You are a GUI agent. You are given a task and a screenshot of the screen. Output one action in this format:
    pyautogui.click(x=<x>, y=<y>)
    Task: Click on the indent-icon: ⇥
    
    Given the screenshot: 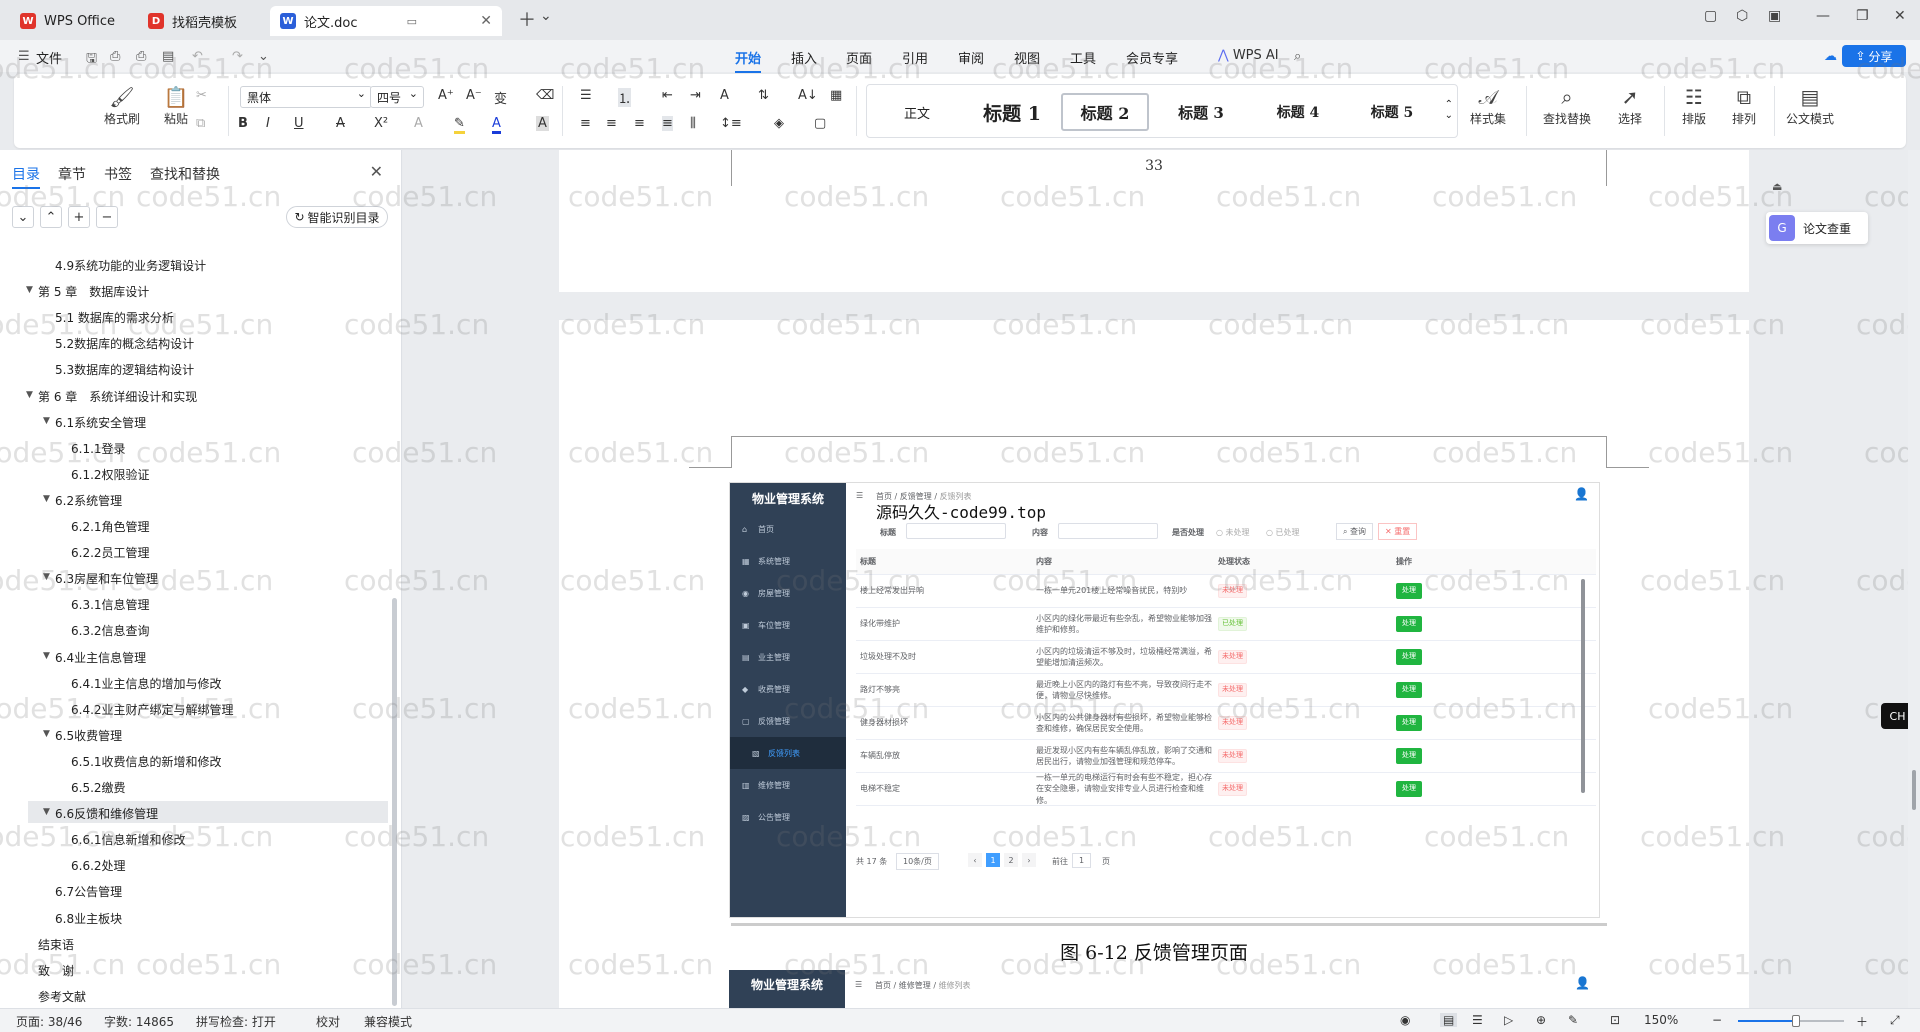 What is the action you would take?
    pyautogui.click(x=695, y=95)
    